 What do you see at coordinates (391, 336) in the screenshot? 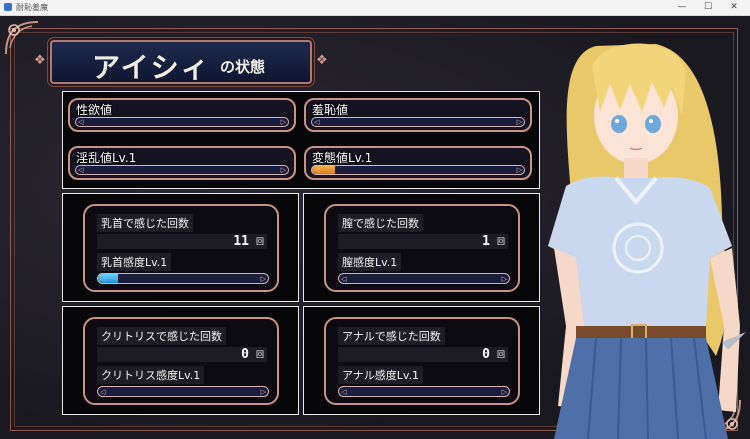
I see `count-label: アナルで感じた回数` at bounding box center [391, 336].